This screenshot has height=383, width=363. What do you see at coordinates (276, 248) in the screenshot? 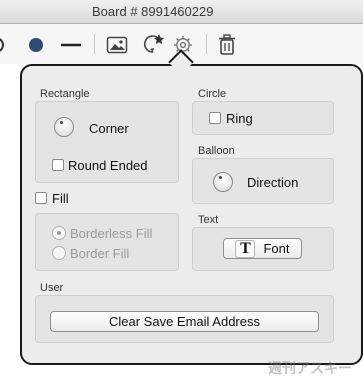
I see `font-button-label: Font` at bounding box center [276, 248].